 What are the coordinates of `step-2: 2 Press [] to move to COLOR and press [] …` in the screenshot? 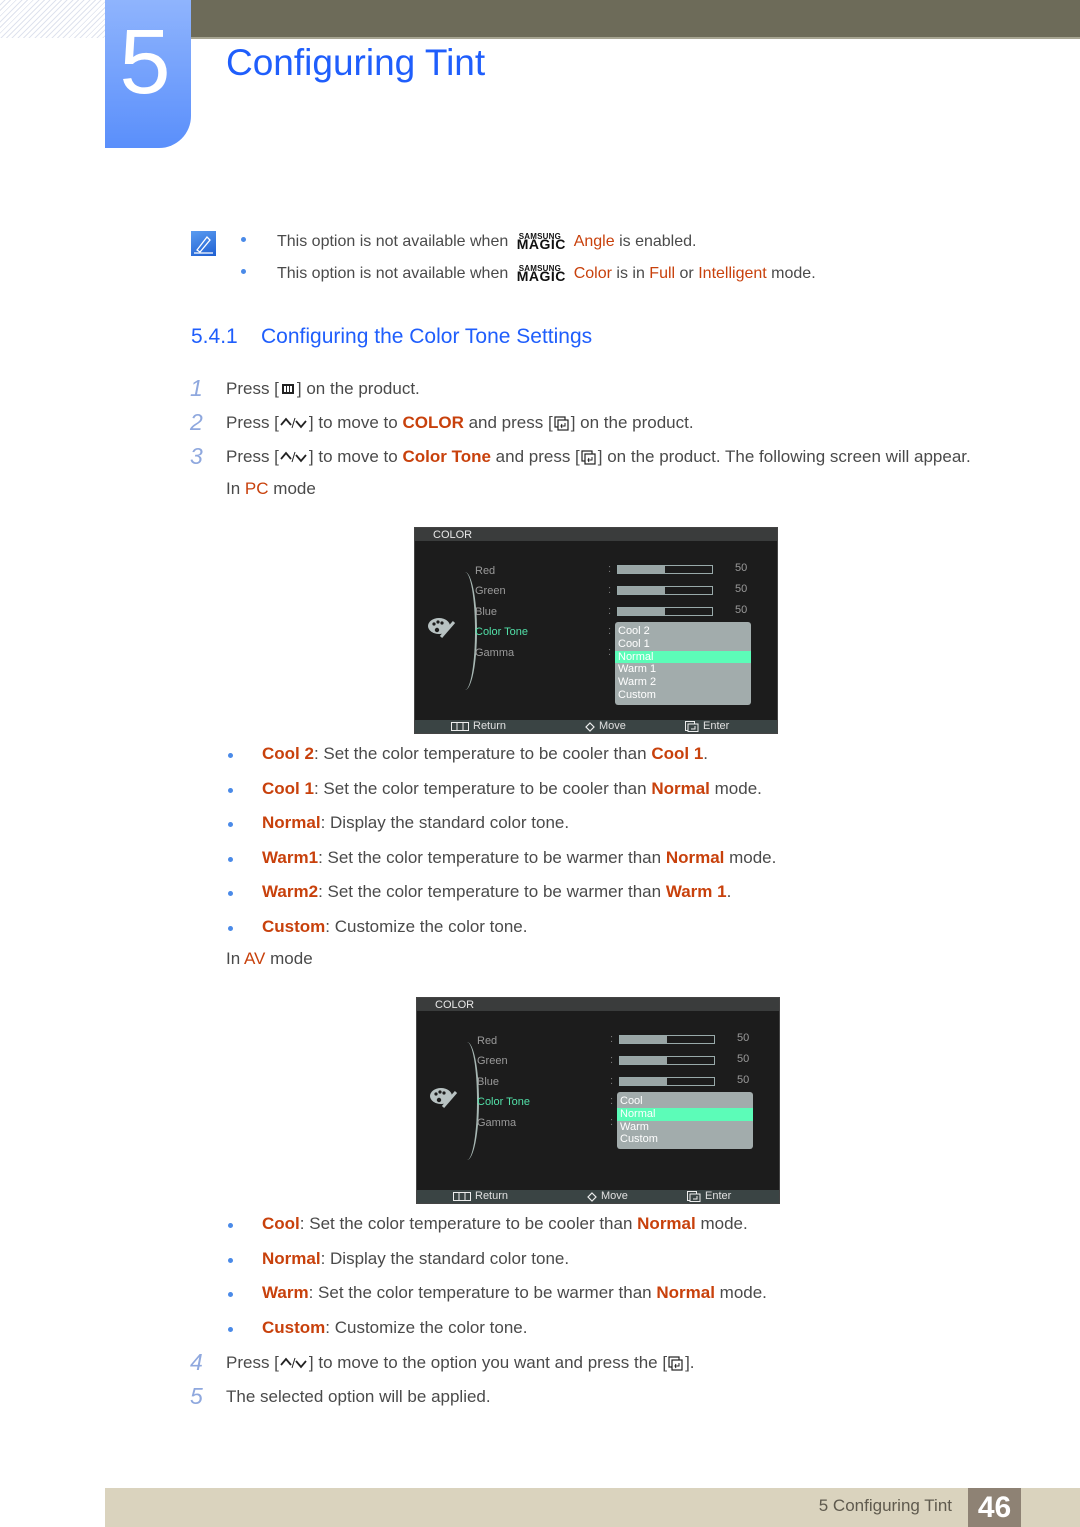 It's located at (442, 422).